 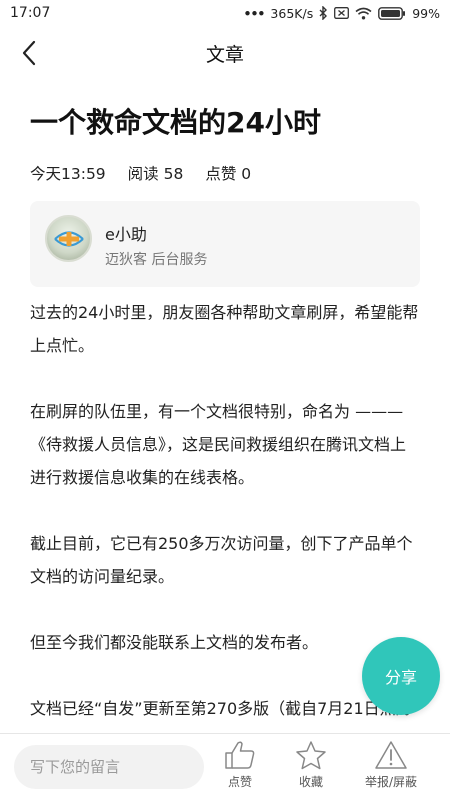 I want to click on favorite-button: 收藏, so click(x=311, y=768).